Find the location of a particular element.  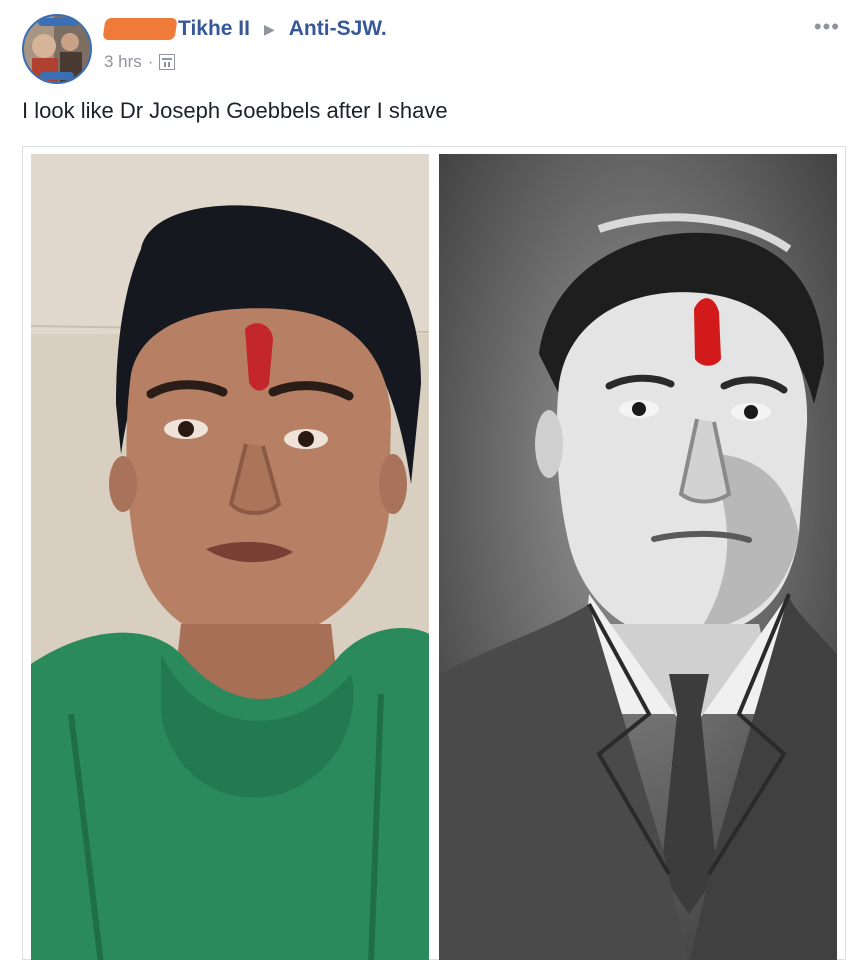

more-options-icon: ••• is located at coordinates (827, 27).